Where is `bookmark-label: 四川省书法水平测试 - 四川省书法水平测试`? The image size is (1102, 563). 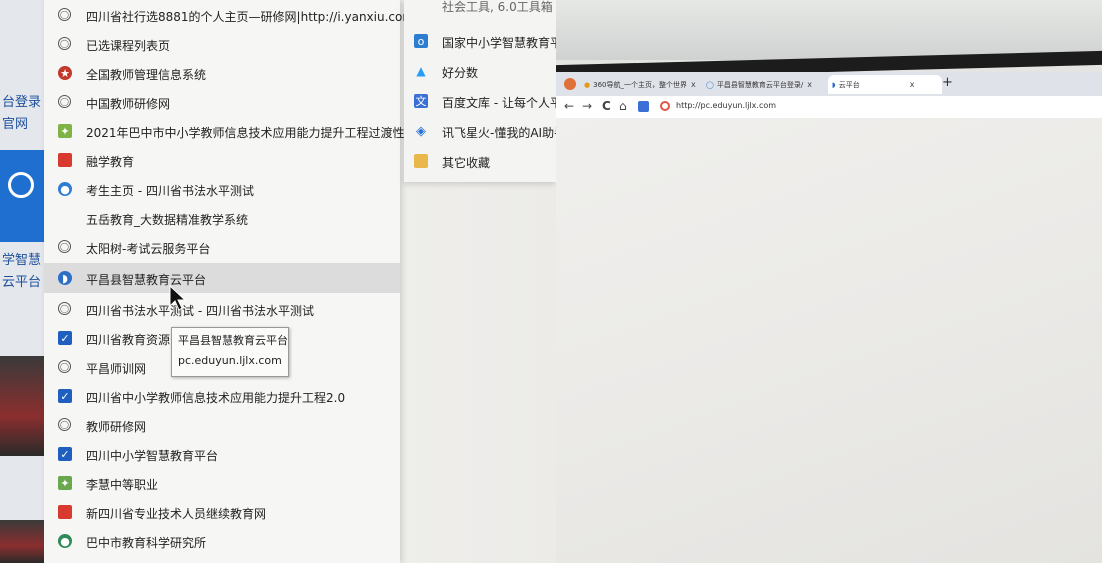 bookmark-label: 四川省书法水平测试 - 四川省书法水平测试 is located at coordinates (200, 311).